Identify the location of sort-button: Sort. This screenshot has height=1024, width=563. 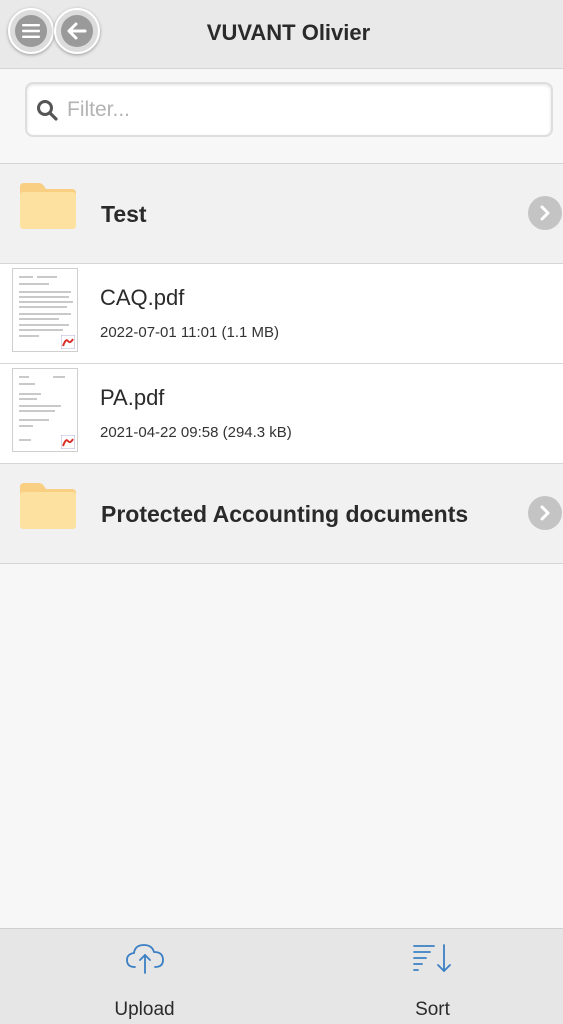
(427, 976).